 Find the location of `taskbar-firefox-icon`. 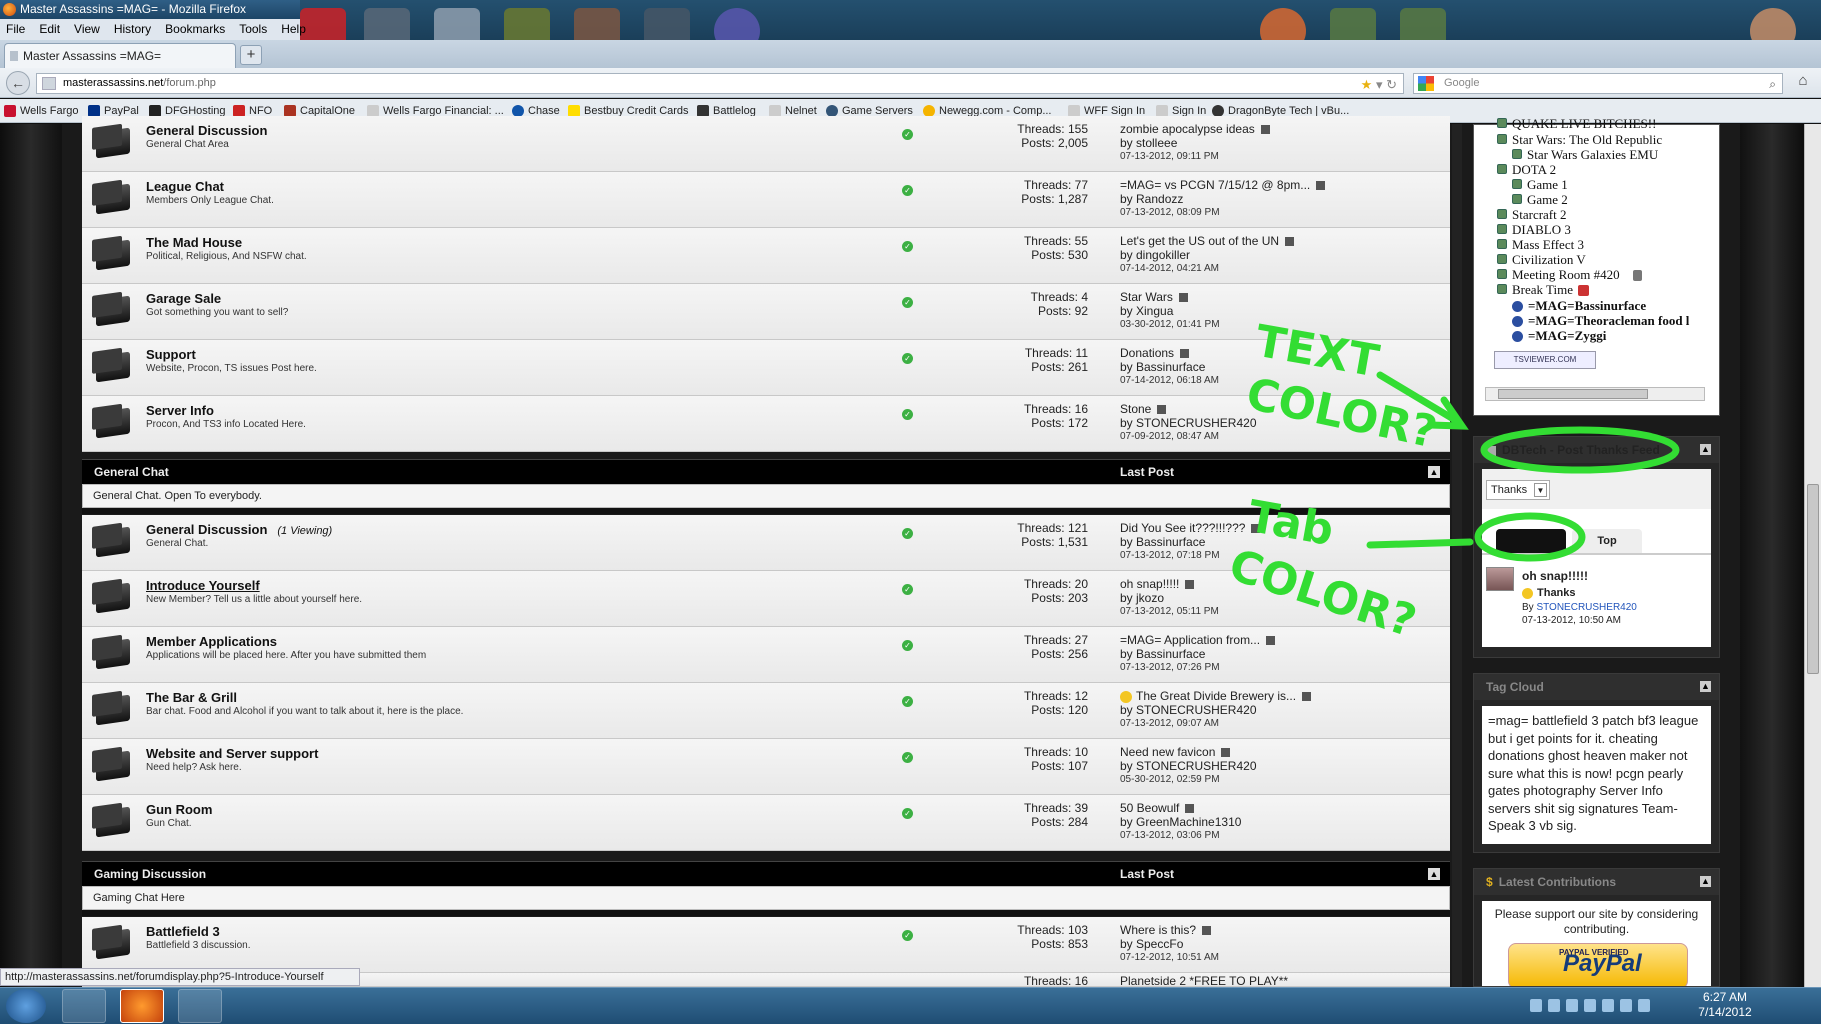

taskbar-firefox-icon is located at coordinates (142, 1006).